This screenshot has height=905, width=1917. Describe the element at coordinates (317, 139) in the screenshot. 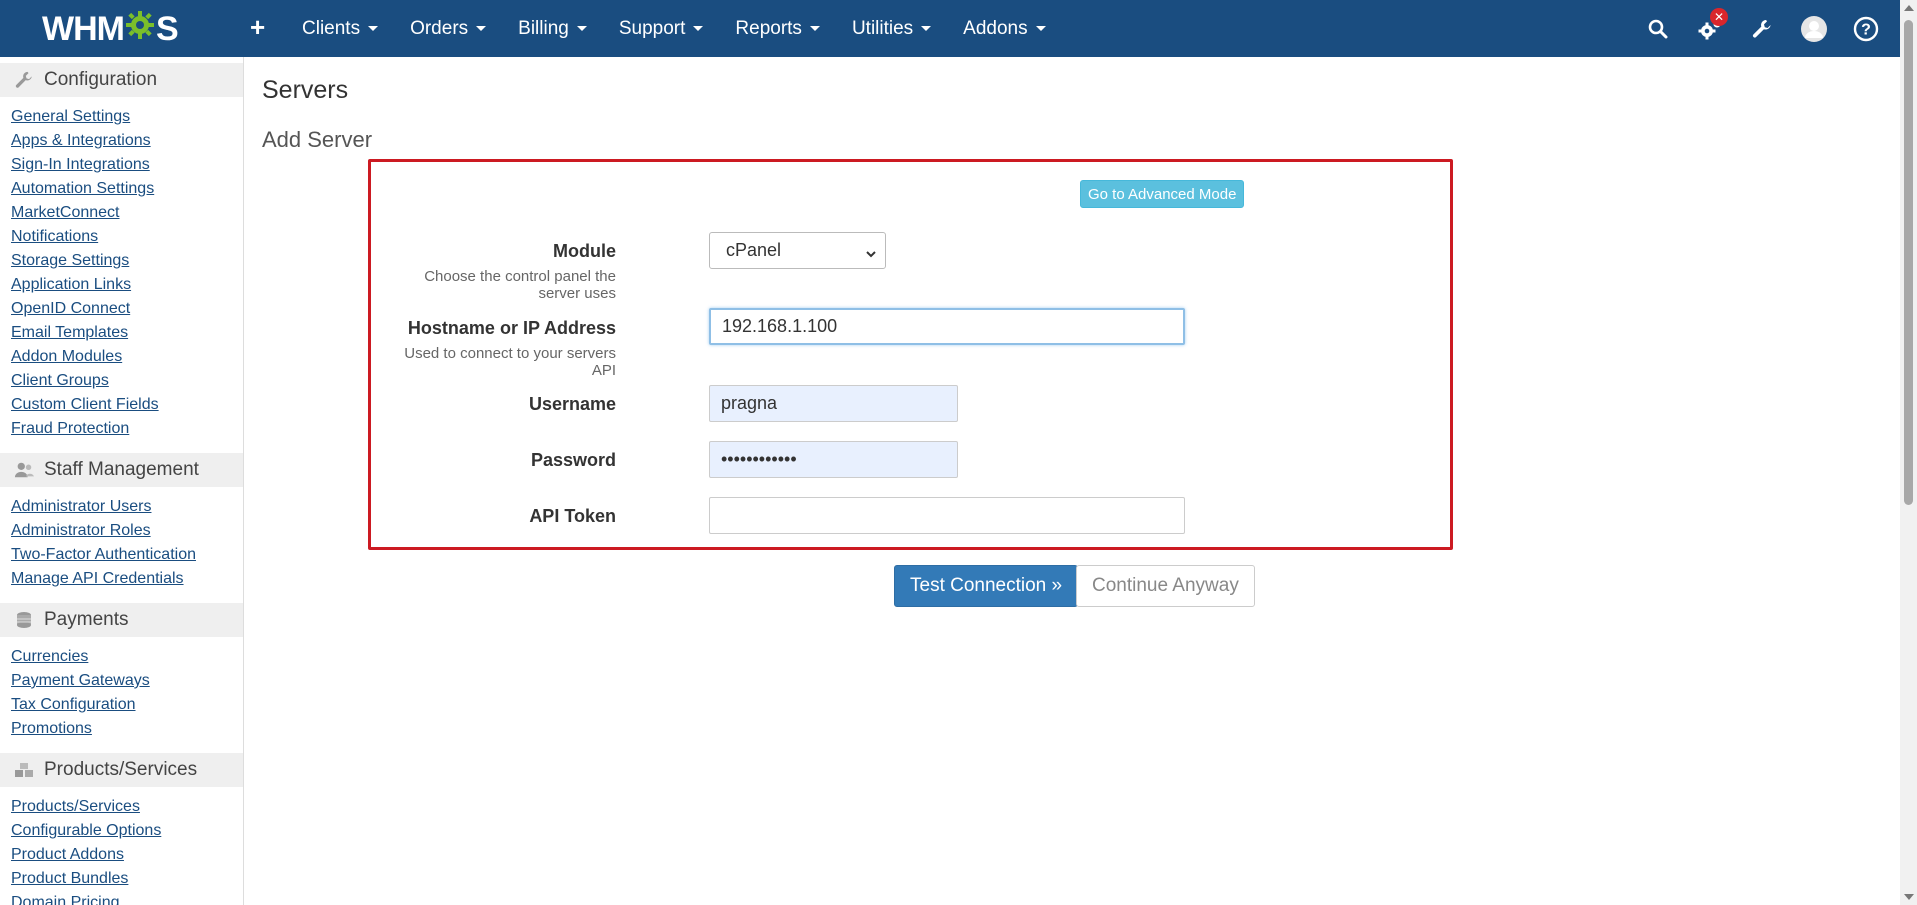

I see `section-title: Add Server` at that location.